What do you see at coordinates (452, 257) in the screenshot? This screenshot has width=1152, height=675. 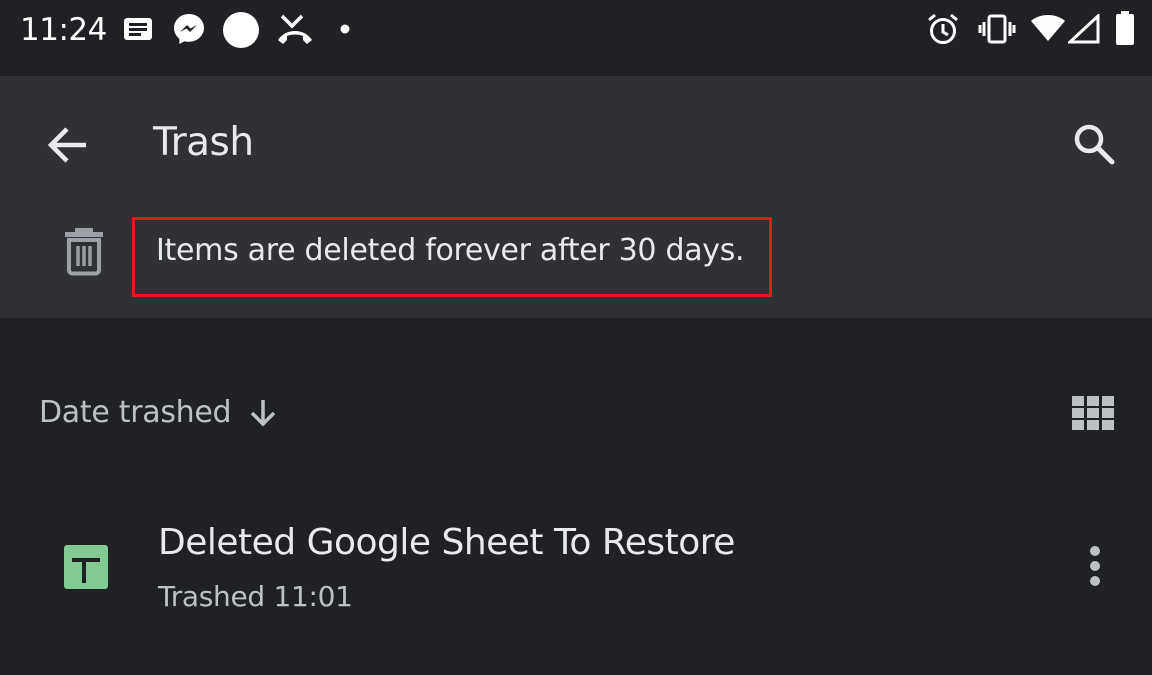 I see `notice-highlight-box` at bounding box center [452, 257].